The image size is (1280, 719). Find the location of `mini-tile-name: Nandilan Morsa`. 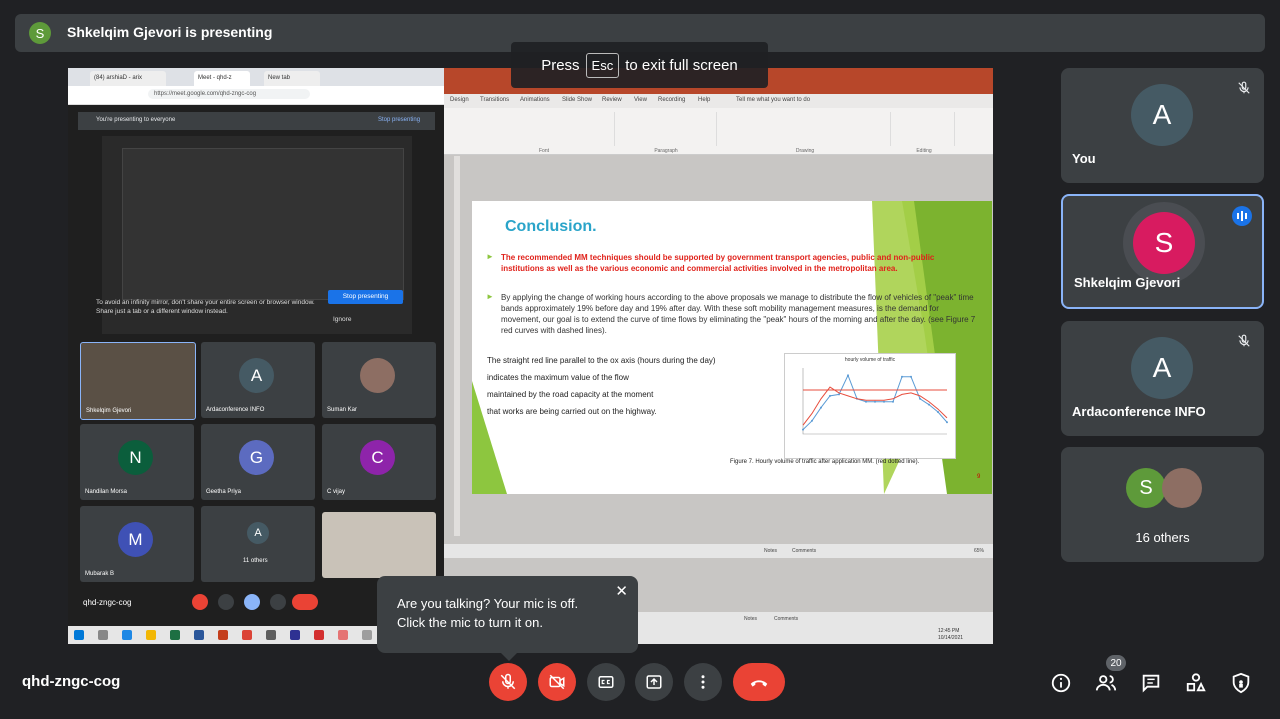

mini-tile-name: Nandilan Morsa is located at coordinates (106, 492).